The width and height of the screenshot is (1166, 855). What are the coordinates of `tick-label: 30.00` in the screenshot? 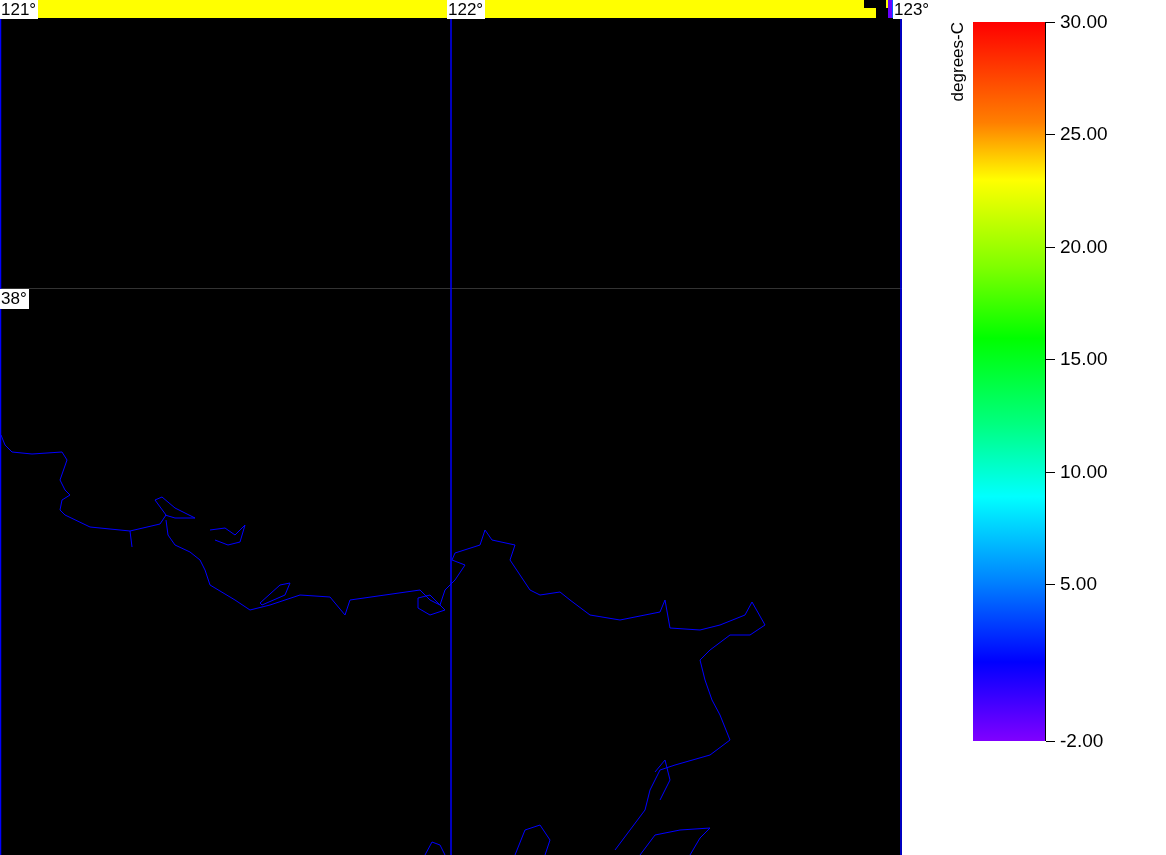 It's located at (1084, 22).